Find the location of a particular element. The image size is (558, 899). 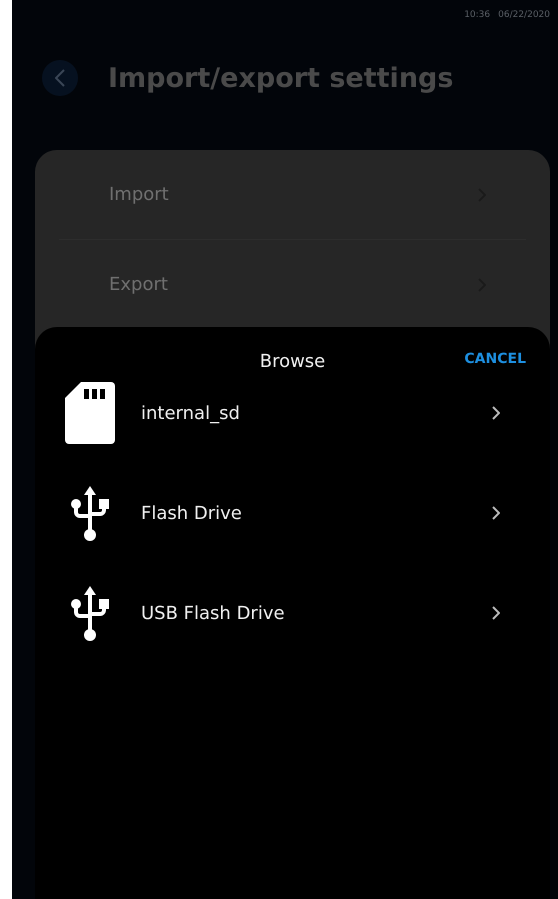

chevron-left-icon is located at coordinates (60, 78).